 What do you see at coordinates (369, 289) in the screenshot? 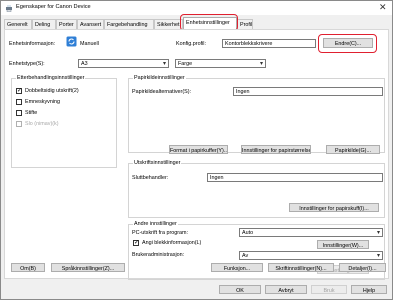
I see `help-button: Hjelp` at bounding box center [369, 289].